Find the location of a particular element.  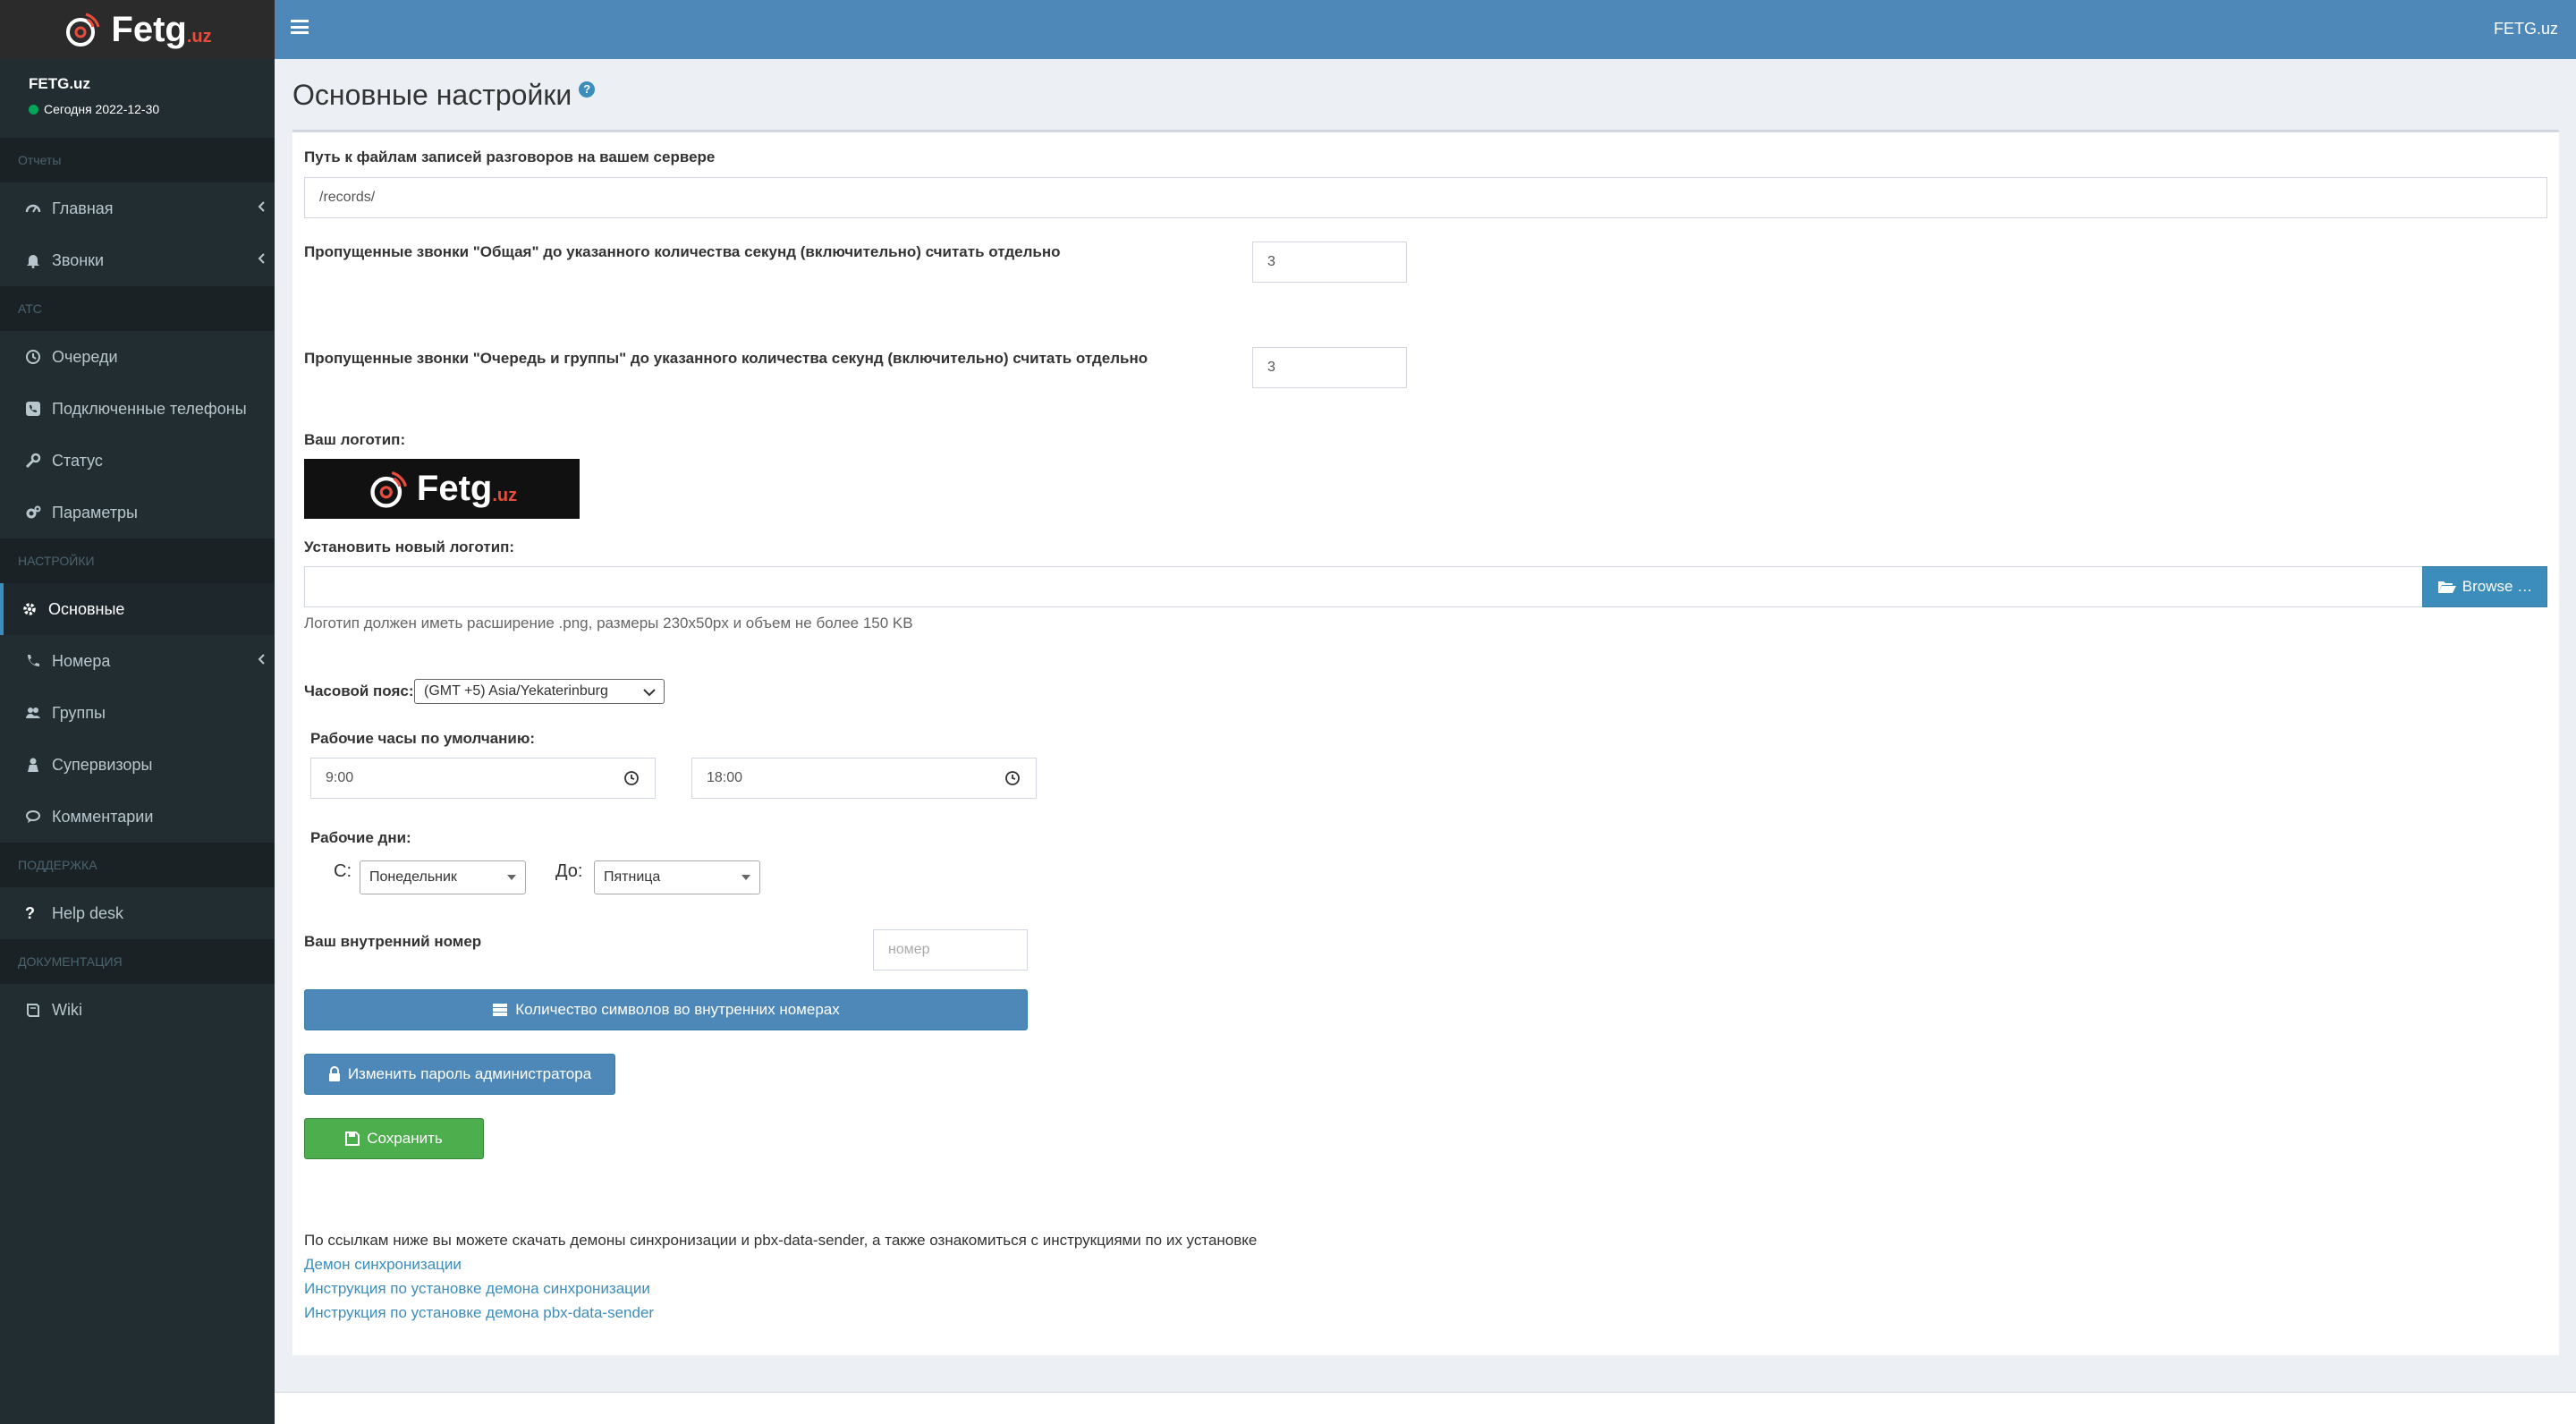

sidebar-item-label: Комментарии is located at coordinates (103, 816).